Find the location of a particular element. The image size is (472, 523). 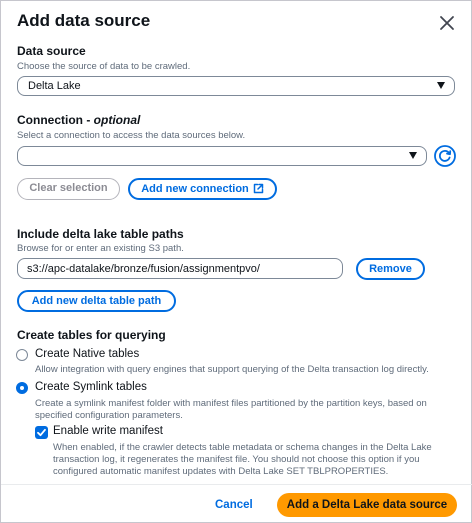

close-button is located at coordinates (447, 23).